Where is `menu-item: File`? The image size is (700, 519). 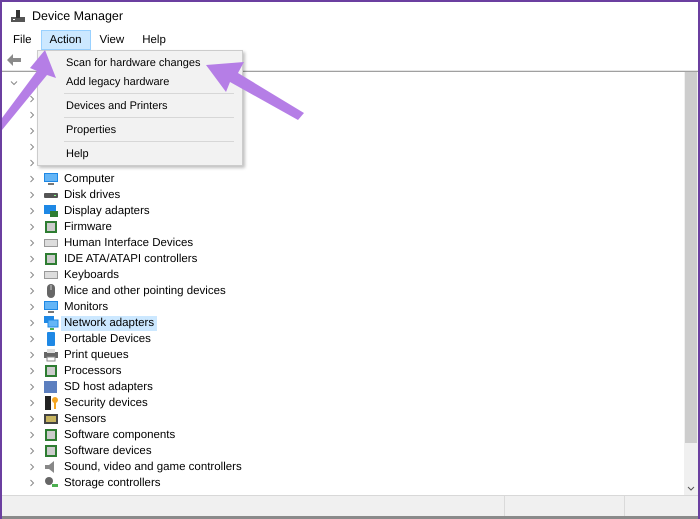 menu-item: File is located at coordinates (22, 40).